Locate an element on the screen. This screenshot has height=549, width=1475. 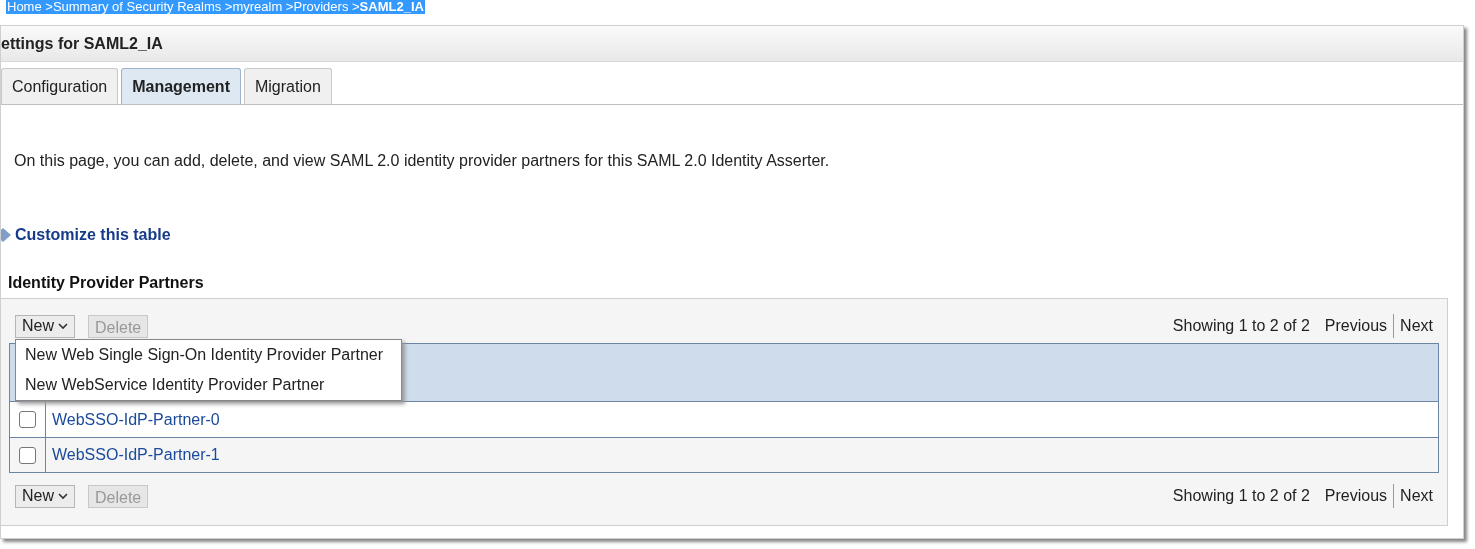
table-title: Identity Provider Partners is located at coordinates (106, 283).